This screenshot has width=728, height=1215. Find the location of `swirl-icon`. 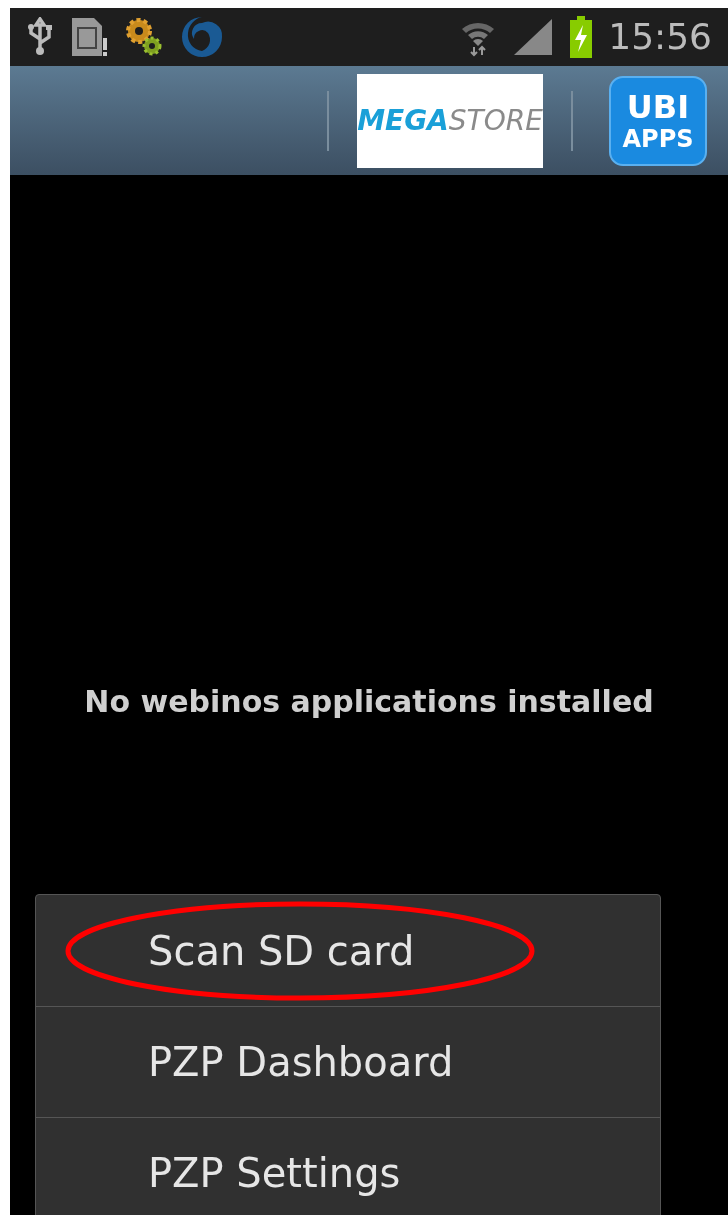

swirl-icon is located at coordinates (202, 37).